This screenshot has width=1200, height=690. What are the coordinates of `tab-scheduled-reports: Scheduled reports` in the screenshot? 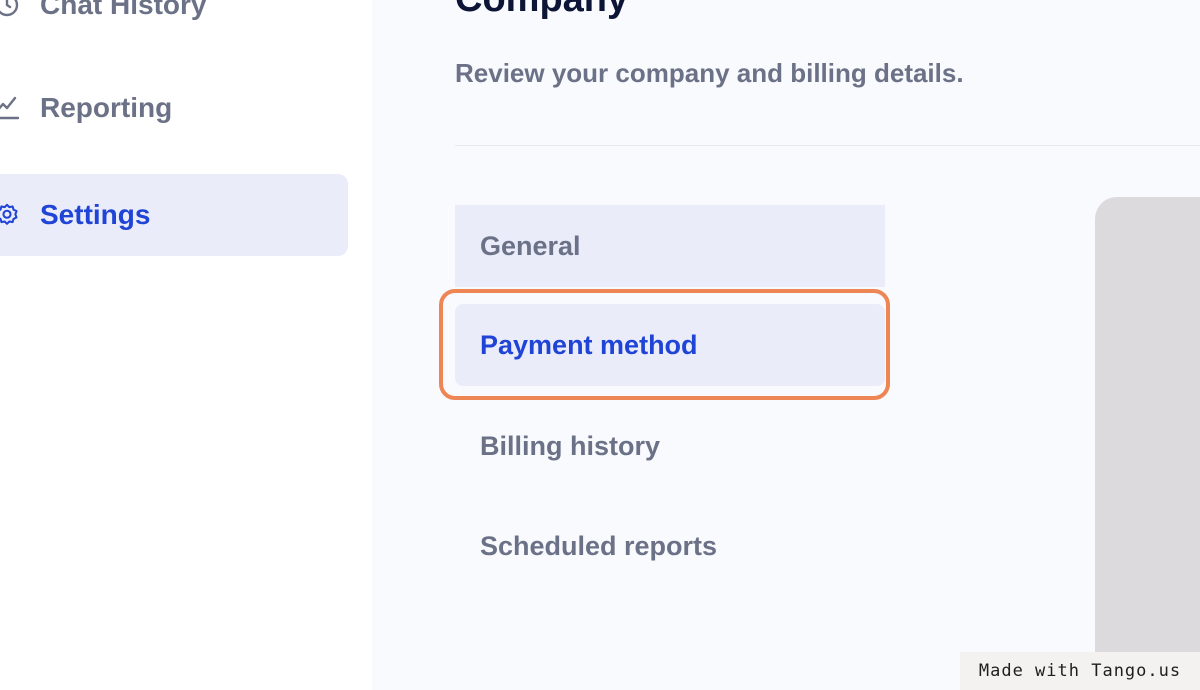 It's located at (670, 546).